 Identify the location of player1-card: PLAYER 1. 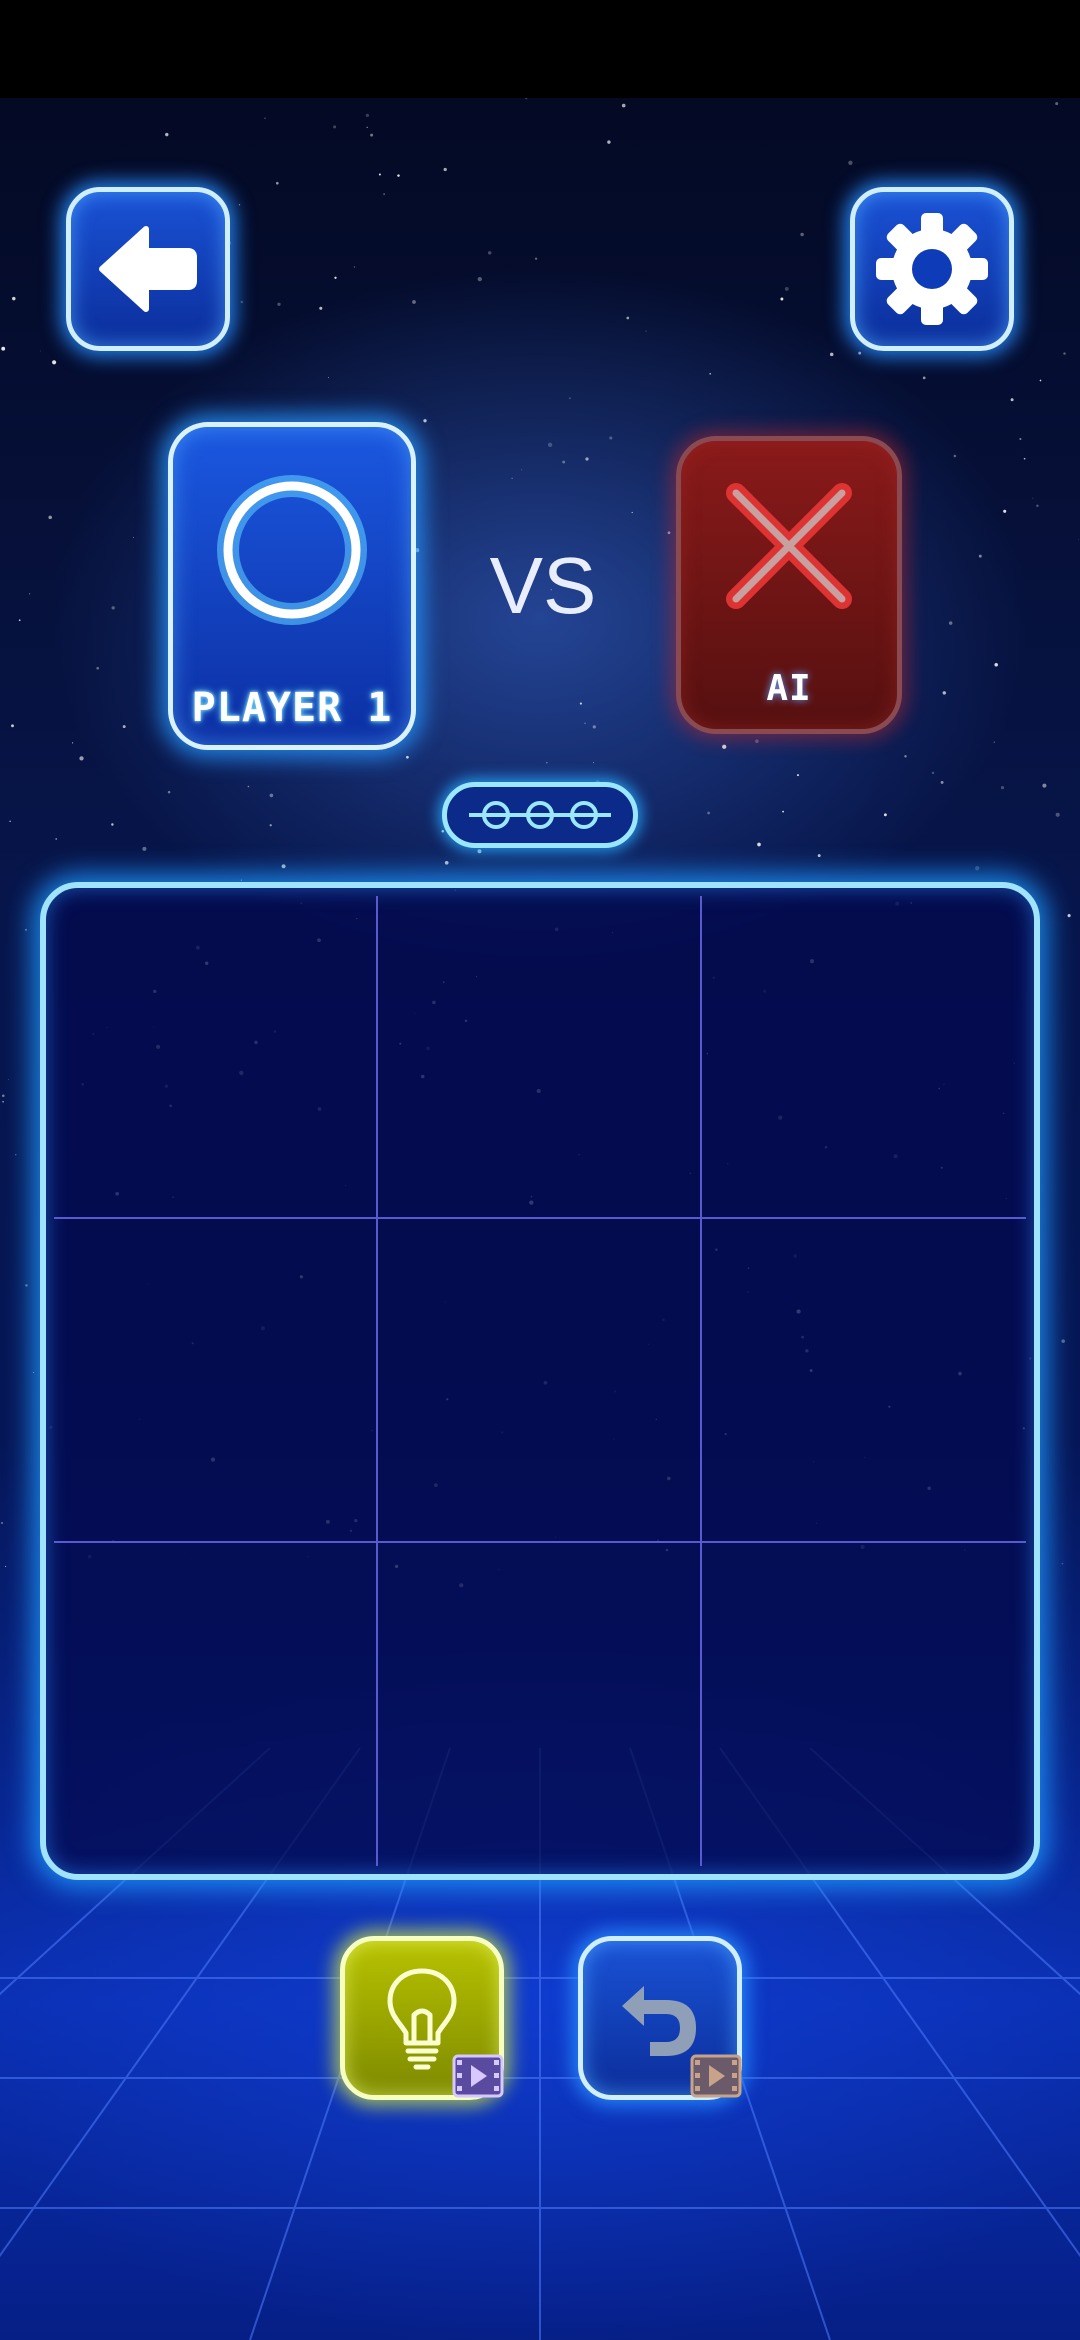
(292, 586).